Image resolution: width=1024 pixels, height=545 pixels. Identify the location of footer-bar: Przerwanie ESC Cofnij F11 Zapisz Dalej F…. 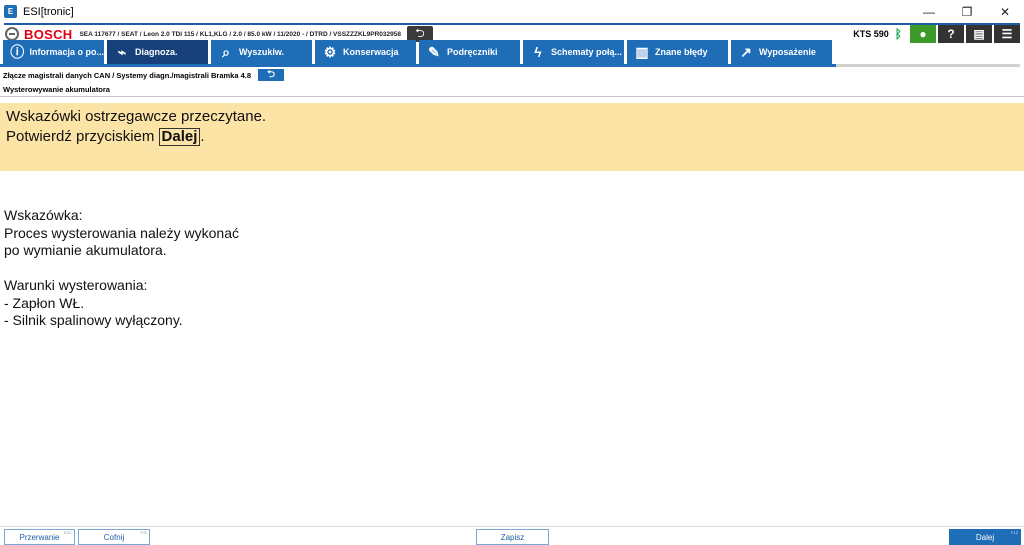
(512, 535).